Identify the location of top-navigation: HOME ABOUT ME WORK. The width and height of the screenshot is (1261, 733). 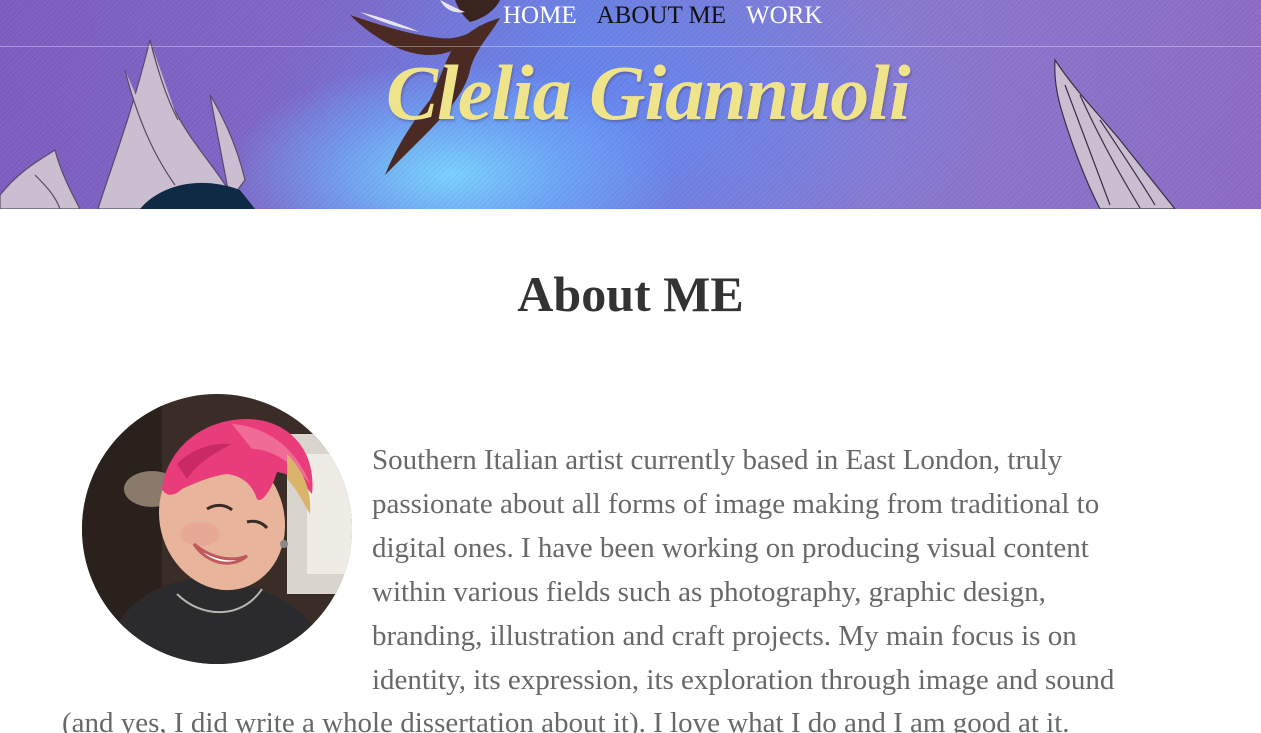
(630, 23).